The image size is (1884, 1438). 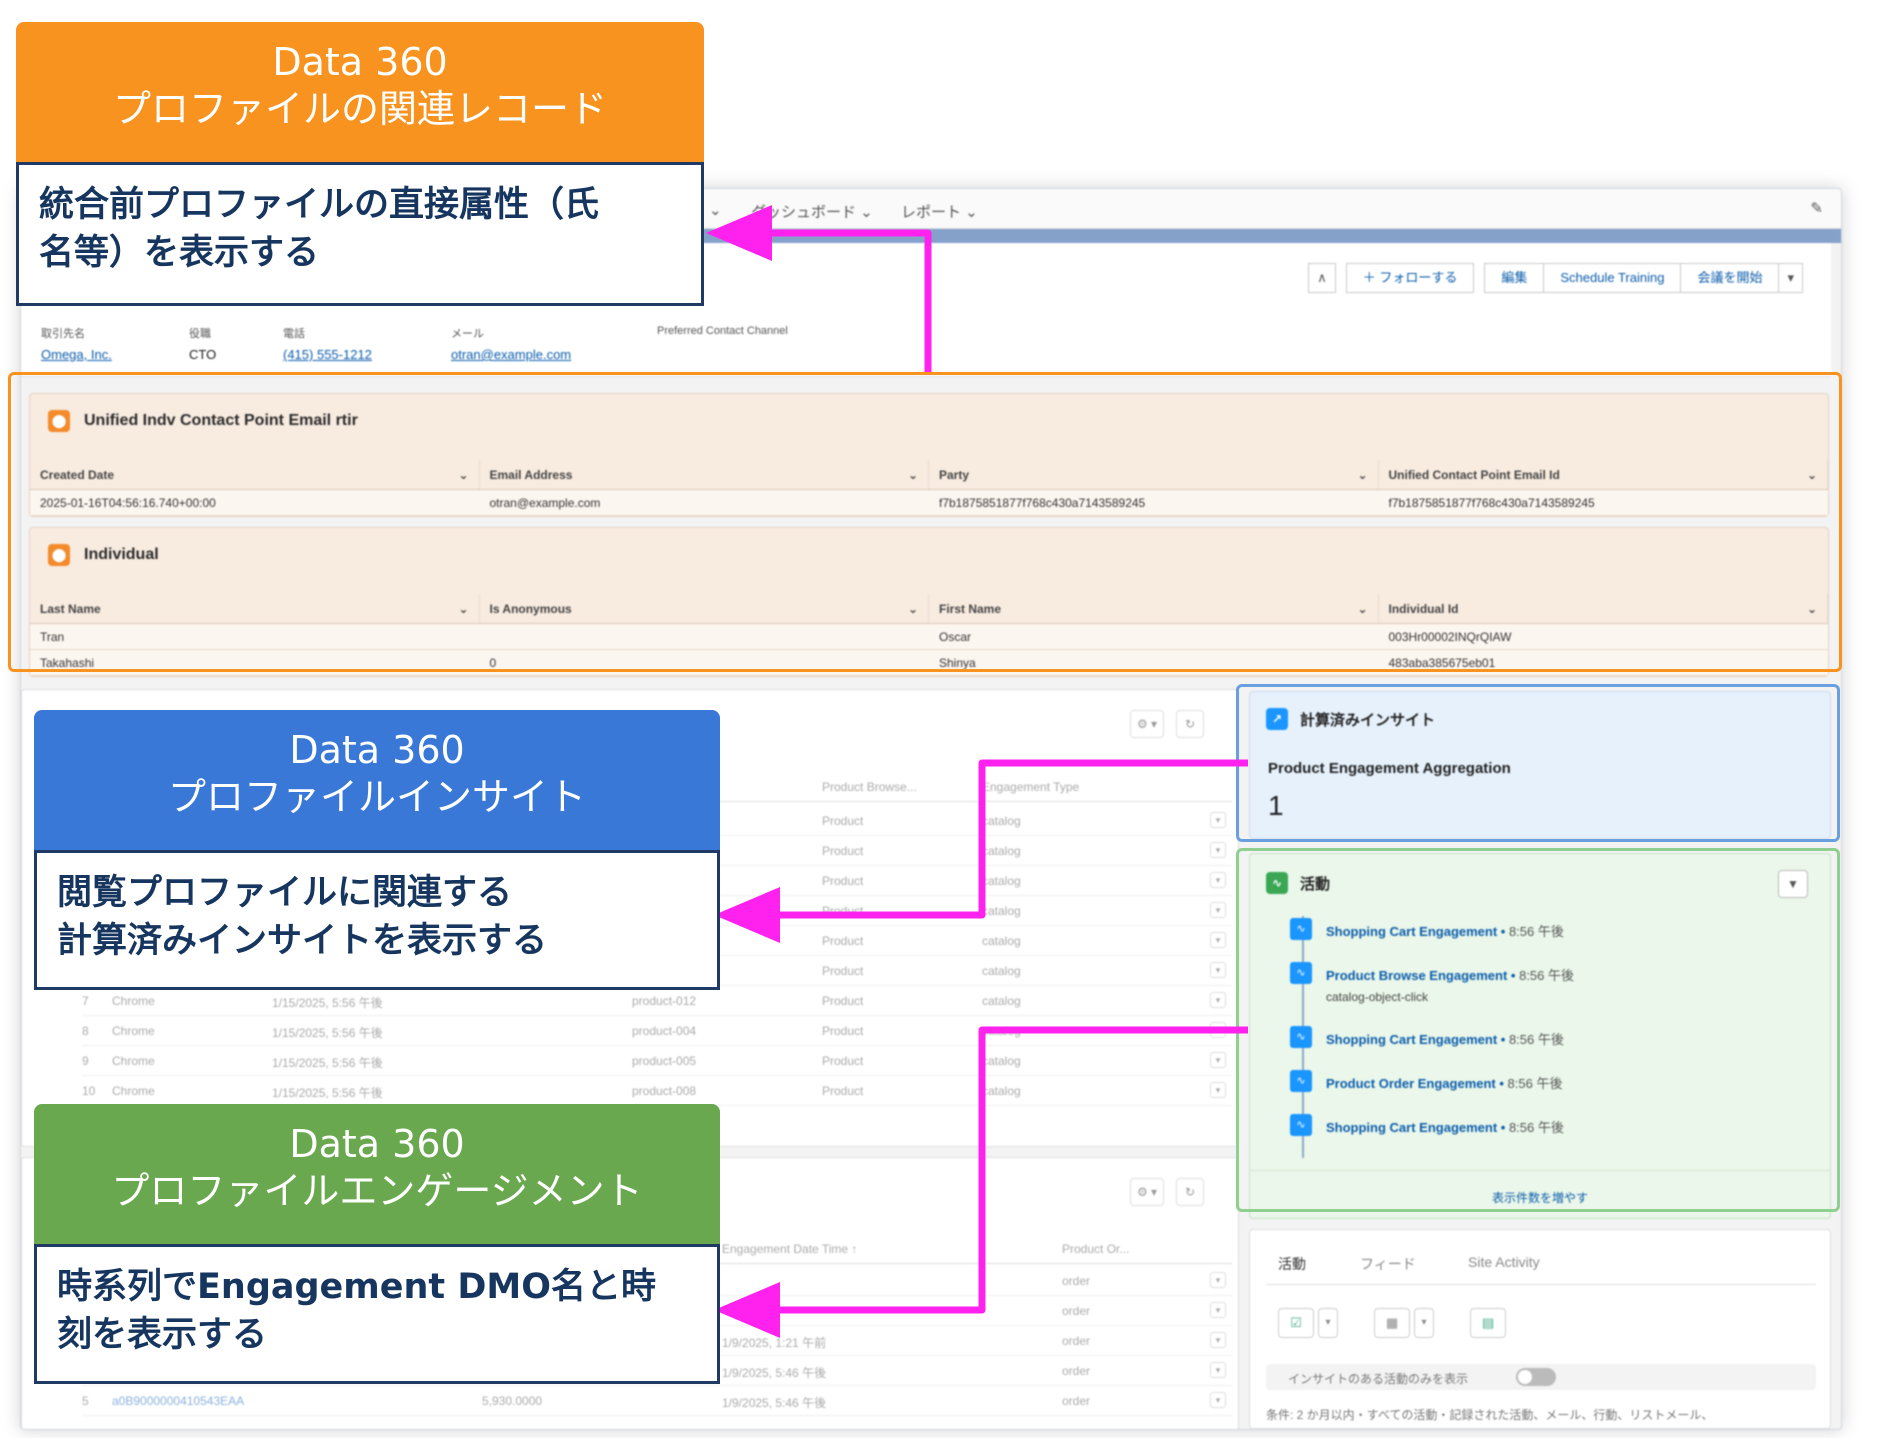 What do you see at coordinates (511, 354) in the screenshot?
I see `email-link: otran@example.com` at bounding box center [511, 354].